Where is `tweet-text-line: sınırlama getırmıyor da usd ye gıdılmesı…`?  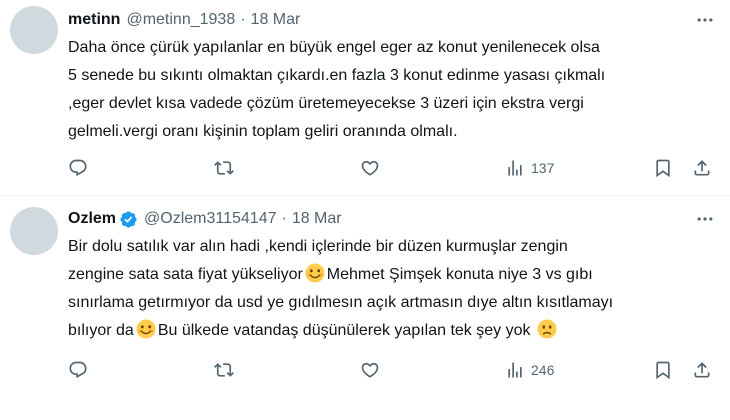 tweet-text-line: sınırlama getırmıyor da usd ye gıdılmesı… is located at coordinates (341, 302).